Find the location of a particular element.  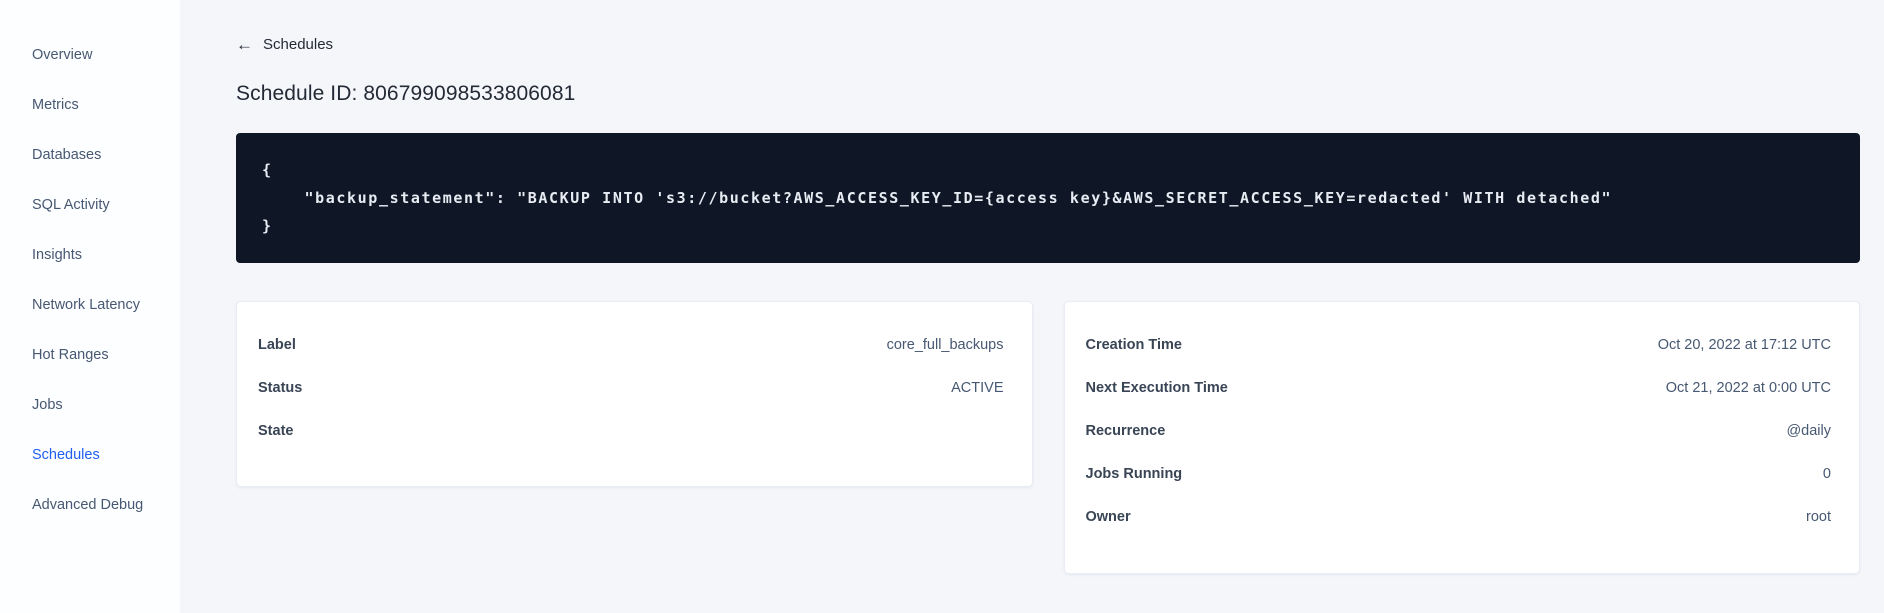

detail-label: Jobs Running is located at coordinates (1134, 473).